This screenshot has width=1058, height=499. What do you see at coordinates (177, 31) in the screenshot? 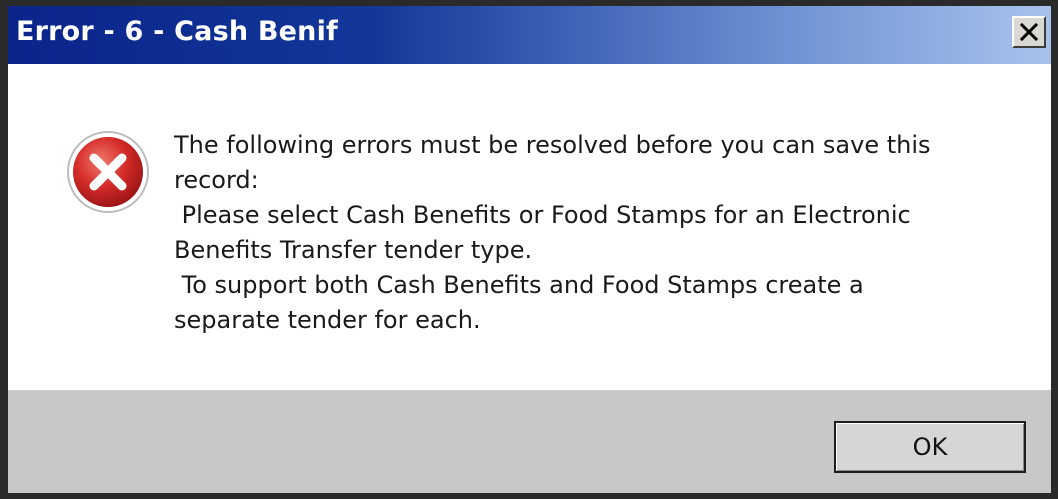
I see `window-title: Error - 6 - Cash Benif` at bounding box center [177, 31].